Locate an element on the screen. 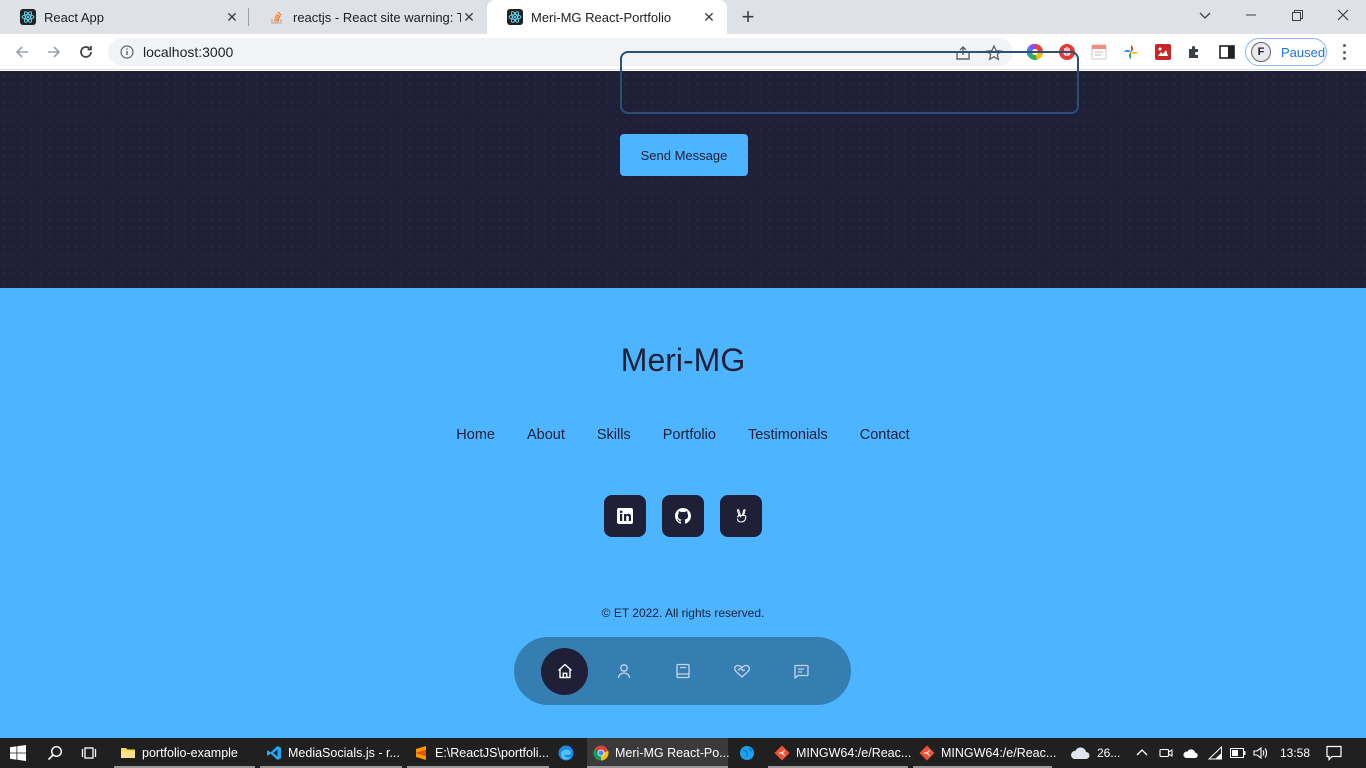 This screenshot has width=1366, height=768. profile-button: F Paused is located at coordinates (1286, 52).